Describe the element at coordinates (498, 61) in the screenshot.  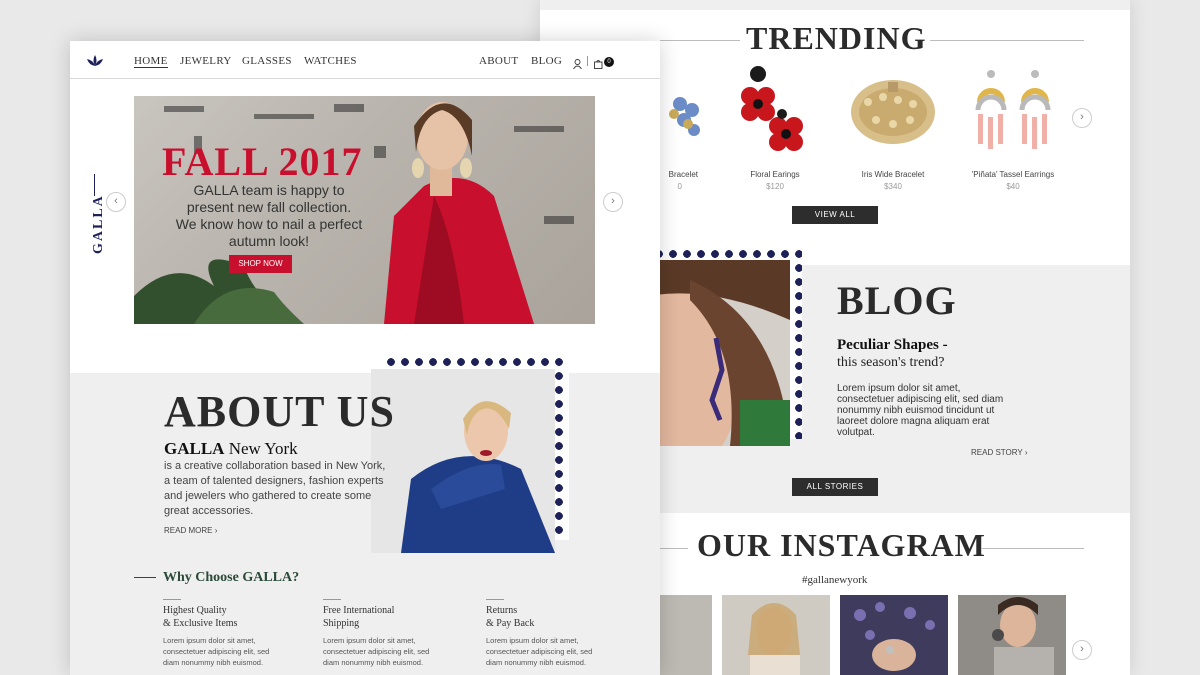
I see `nav-about: ABOUT` at that location.